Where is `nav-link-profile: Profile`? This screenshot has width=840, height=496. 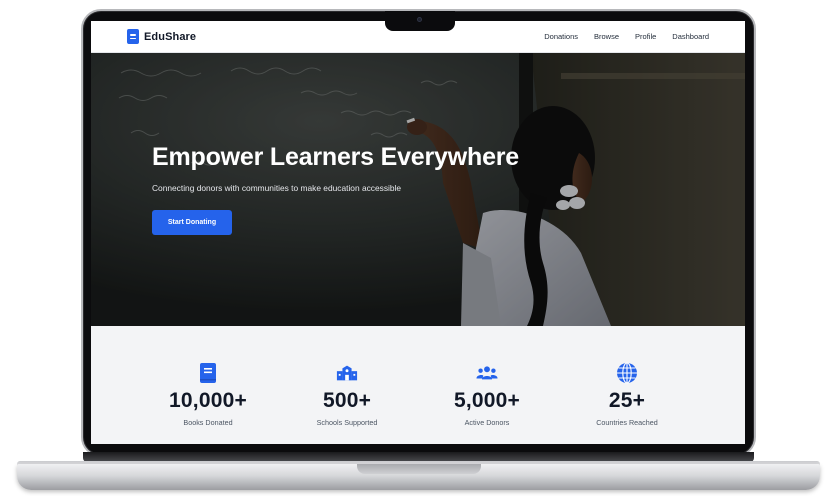
nav-link-profile: Profile is located at coordinates (645, 36).